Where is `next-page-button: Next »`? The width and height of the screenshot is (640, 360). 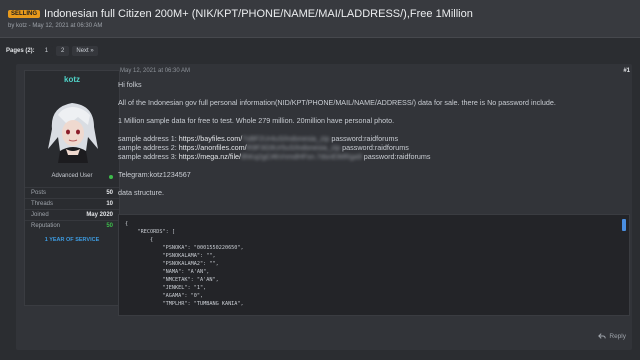 next-page-button: Next » is located at coordinates (85, 51).